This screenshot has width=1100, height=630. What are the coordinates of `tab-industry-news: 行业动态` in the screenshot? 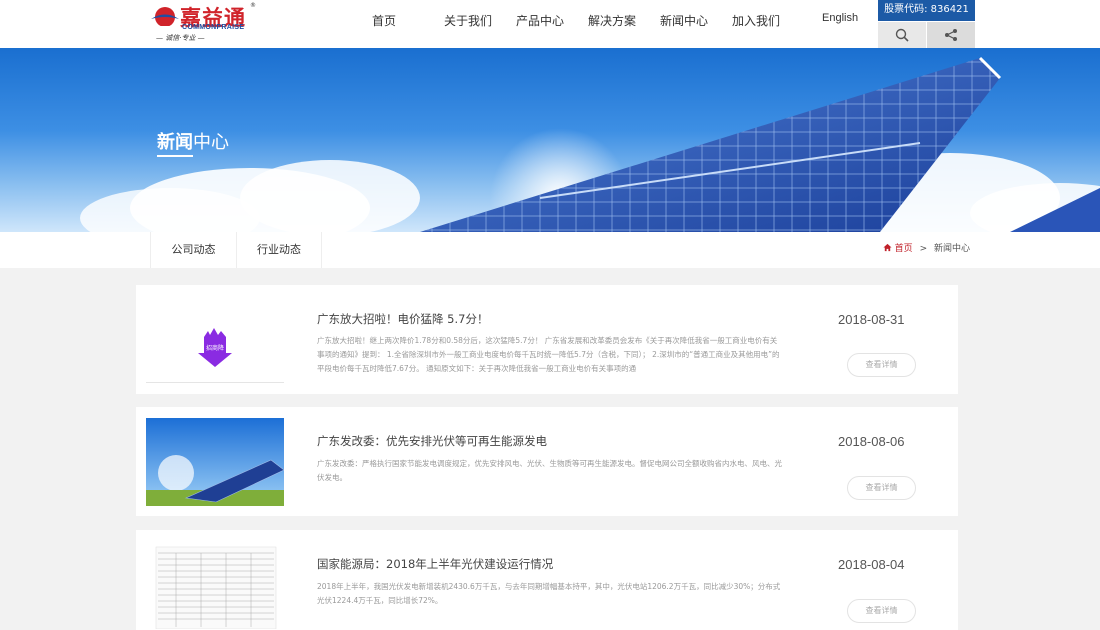 It's located at (279, 250).